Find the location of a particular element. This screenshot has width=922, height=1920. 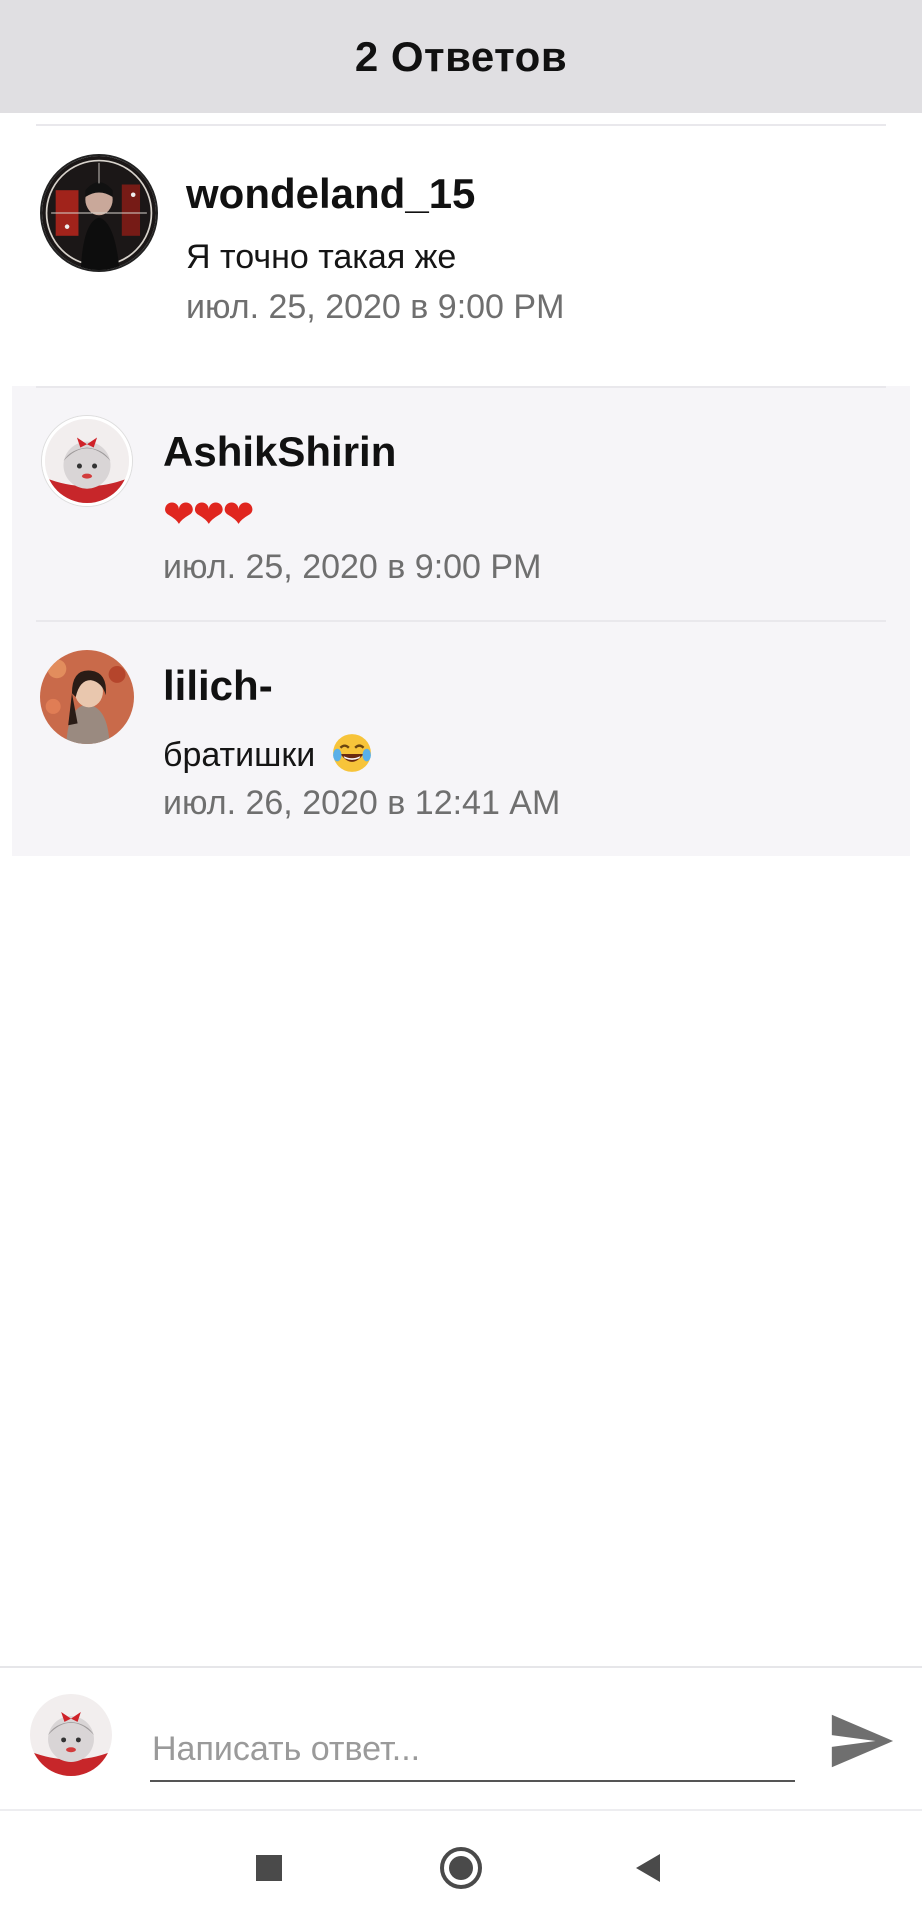

reply-text: братишки is located at coordinates (268, 753).